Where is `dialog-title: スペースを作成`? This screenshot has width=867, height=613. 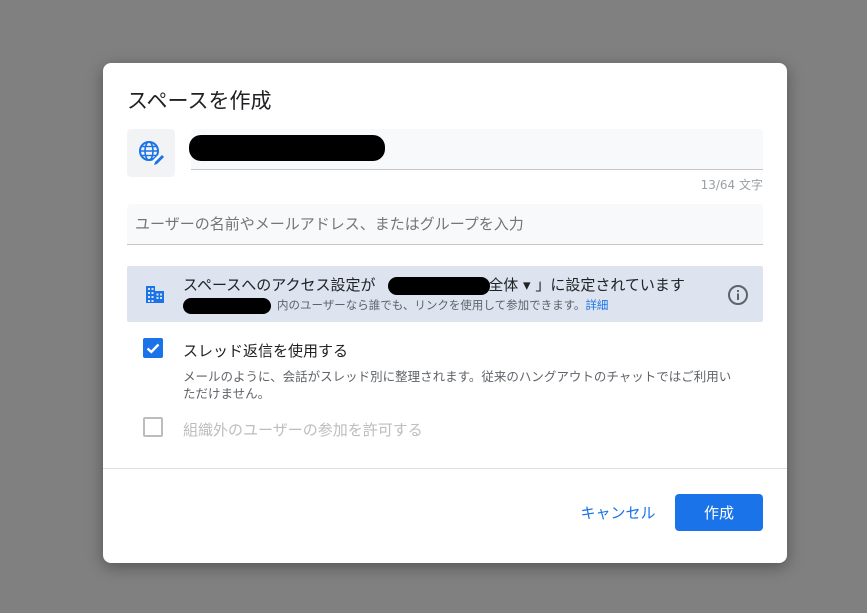
dialog-title: スペースを作成 is located at coordinates (199, 101).